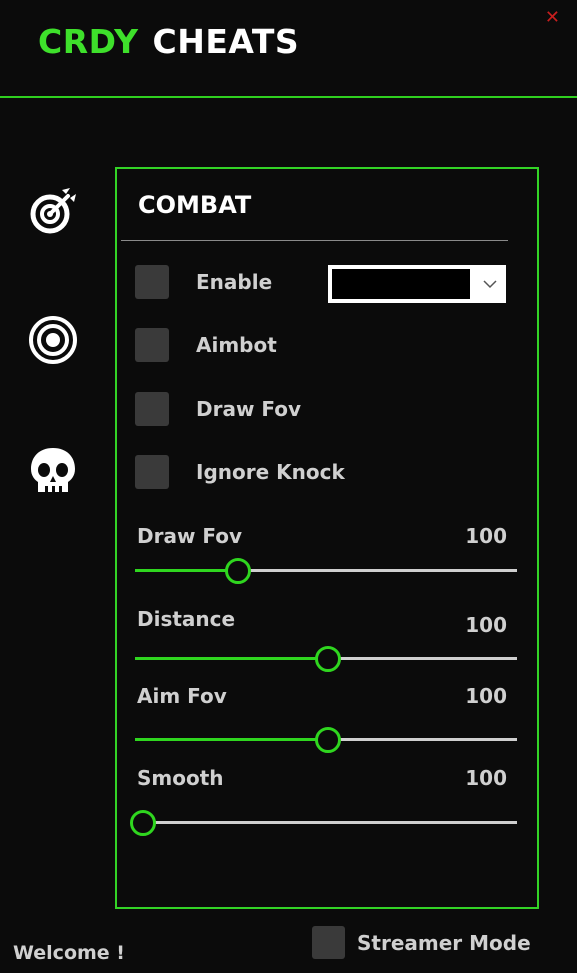 Image resolution: width=577 pixels, height=973 pixels. I want to click on aim-fov-slider, so click(326, 740).